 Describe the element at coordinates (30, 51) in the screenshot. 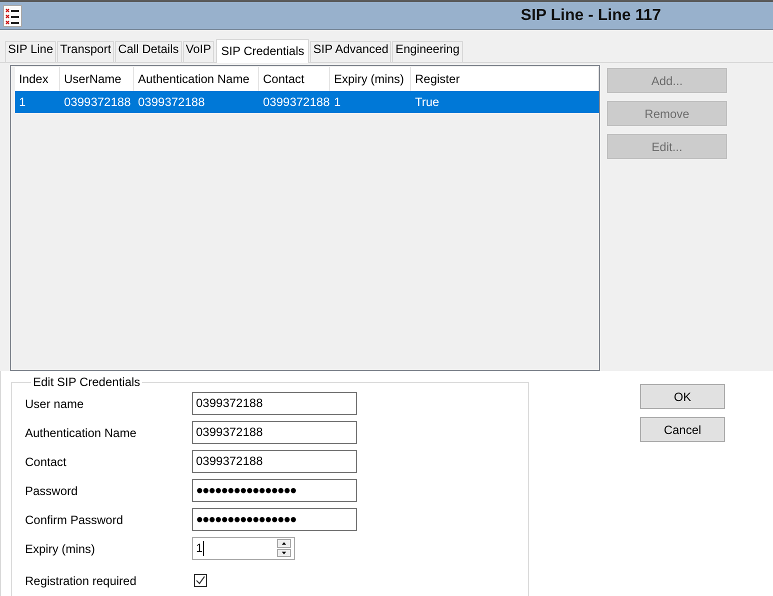

I see `tab: SIP Line` at that location.